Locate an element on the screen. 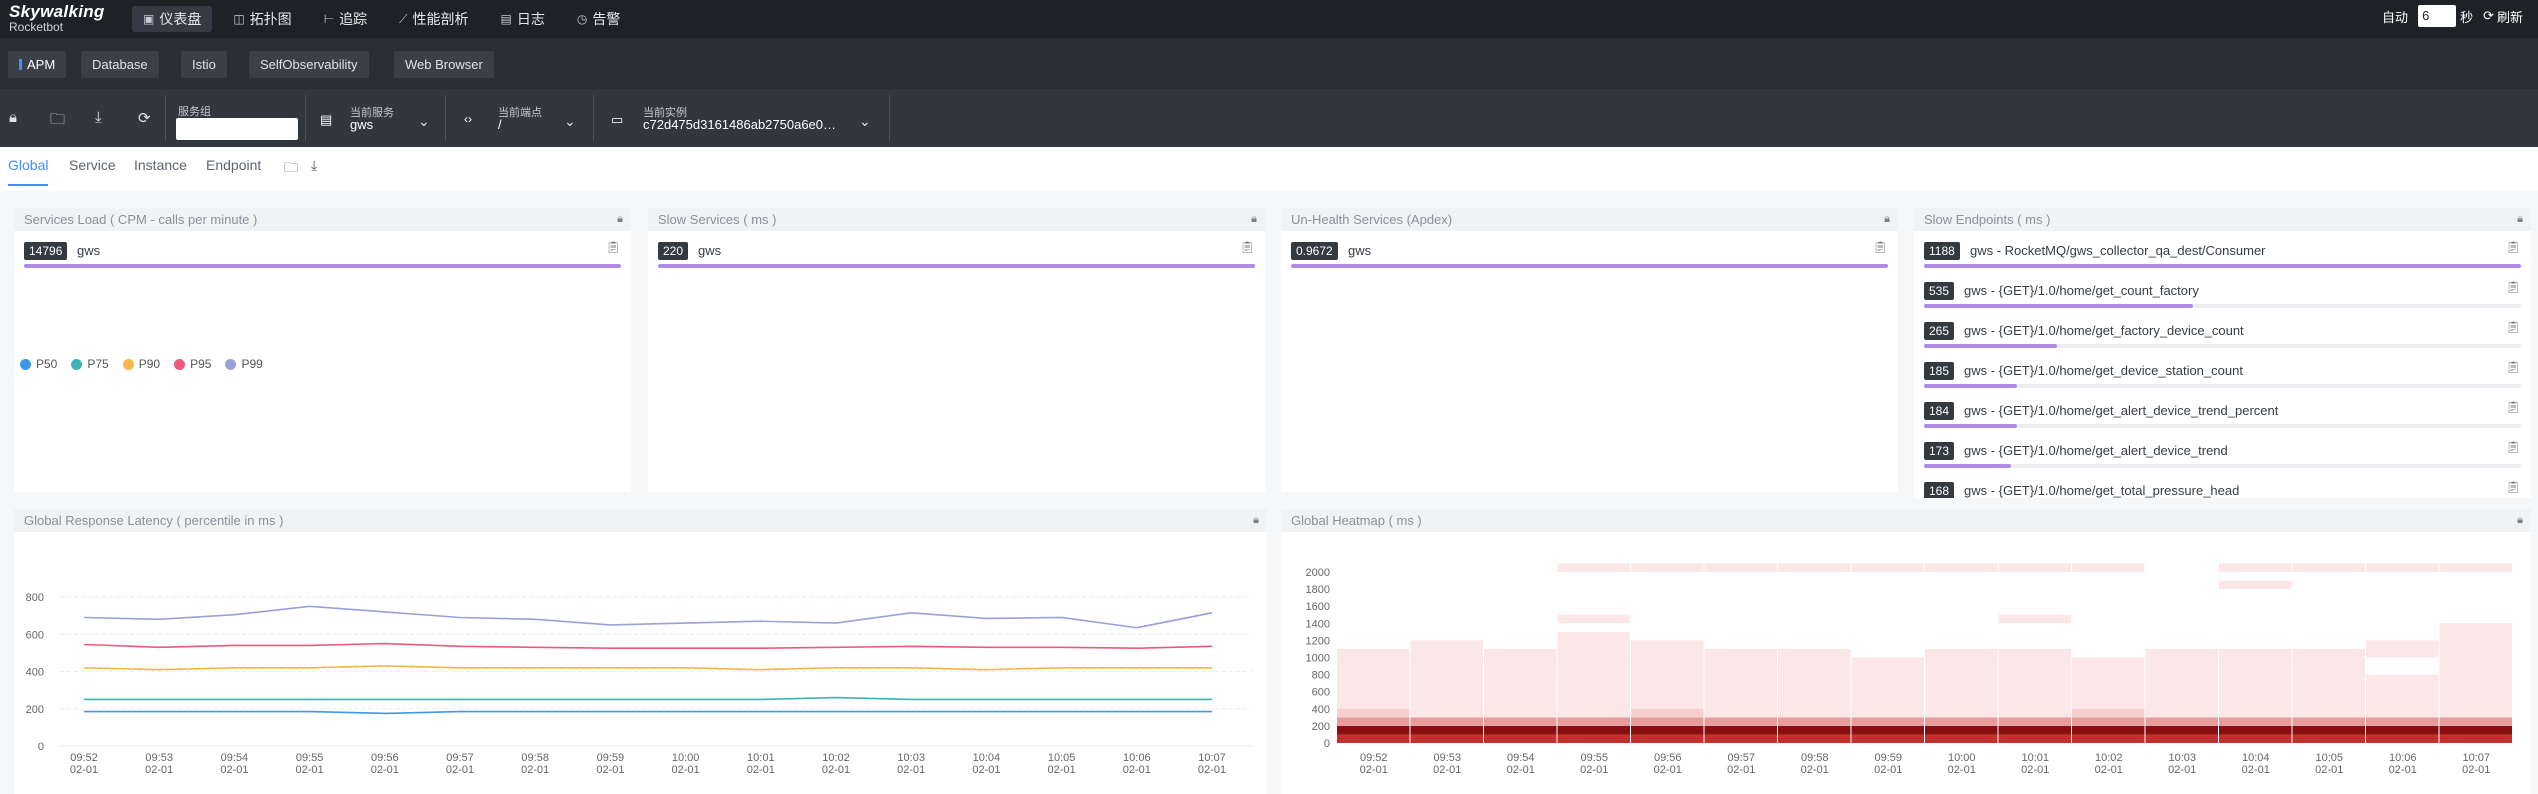  x-tick-label: 09:56 is located at coordinates (1668, 758).